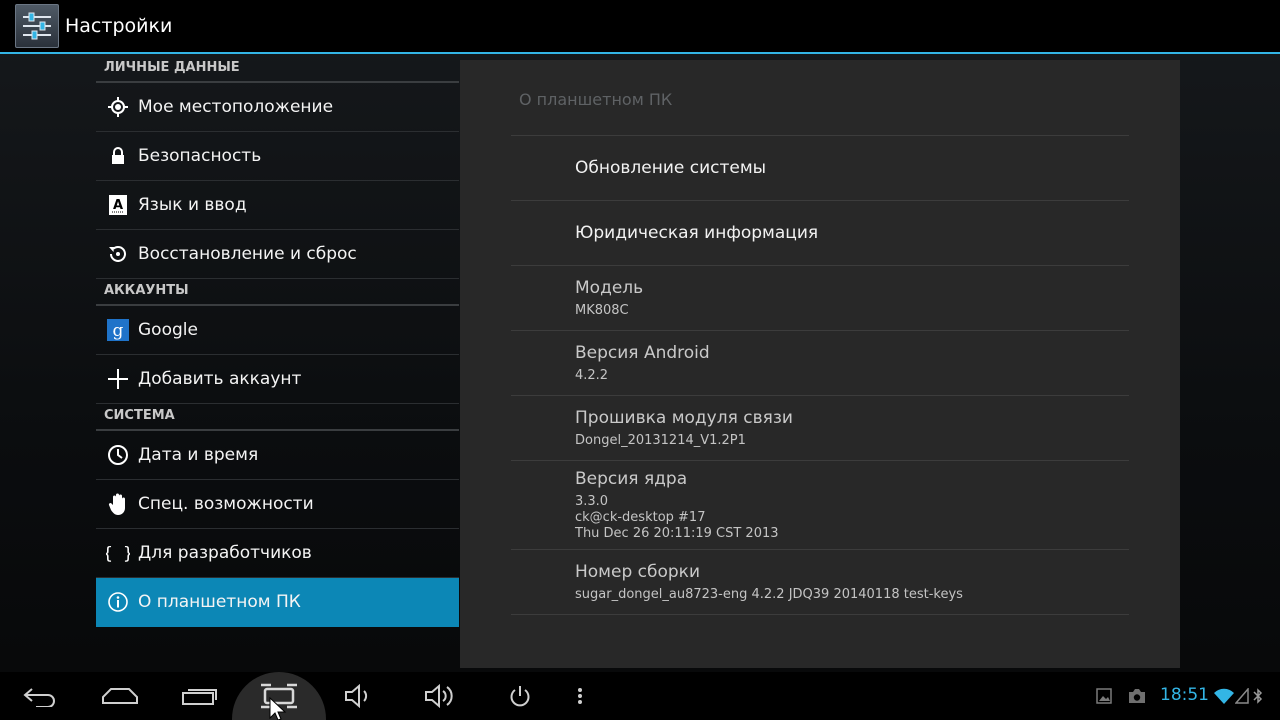 This screenshot has width=1280, height=720. I want to click on svg-text: g, so click(118, 331).